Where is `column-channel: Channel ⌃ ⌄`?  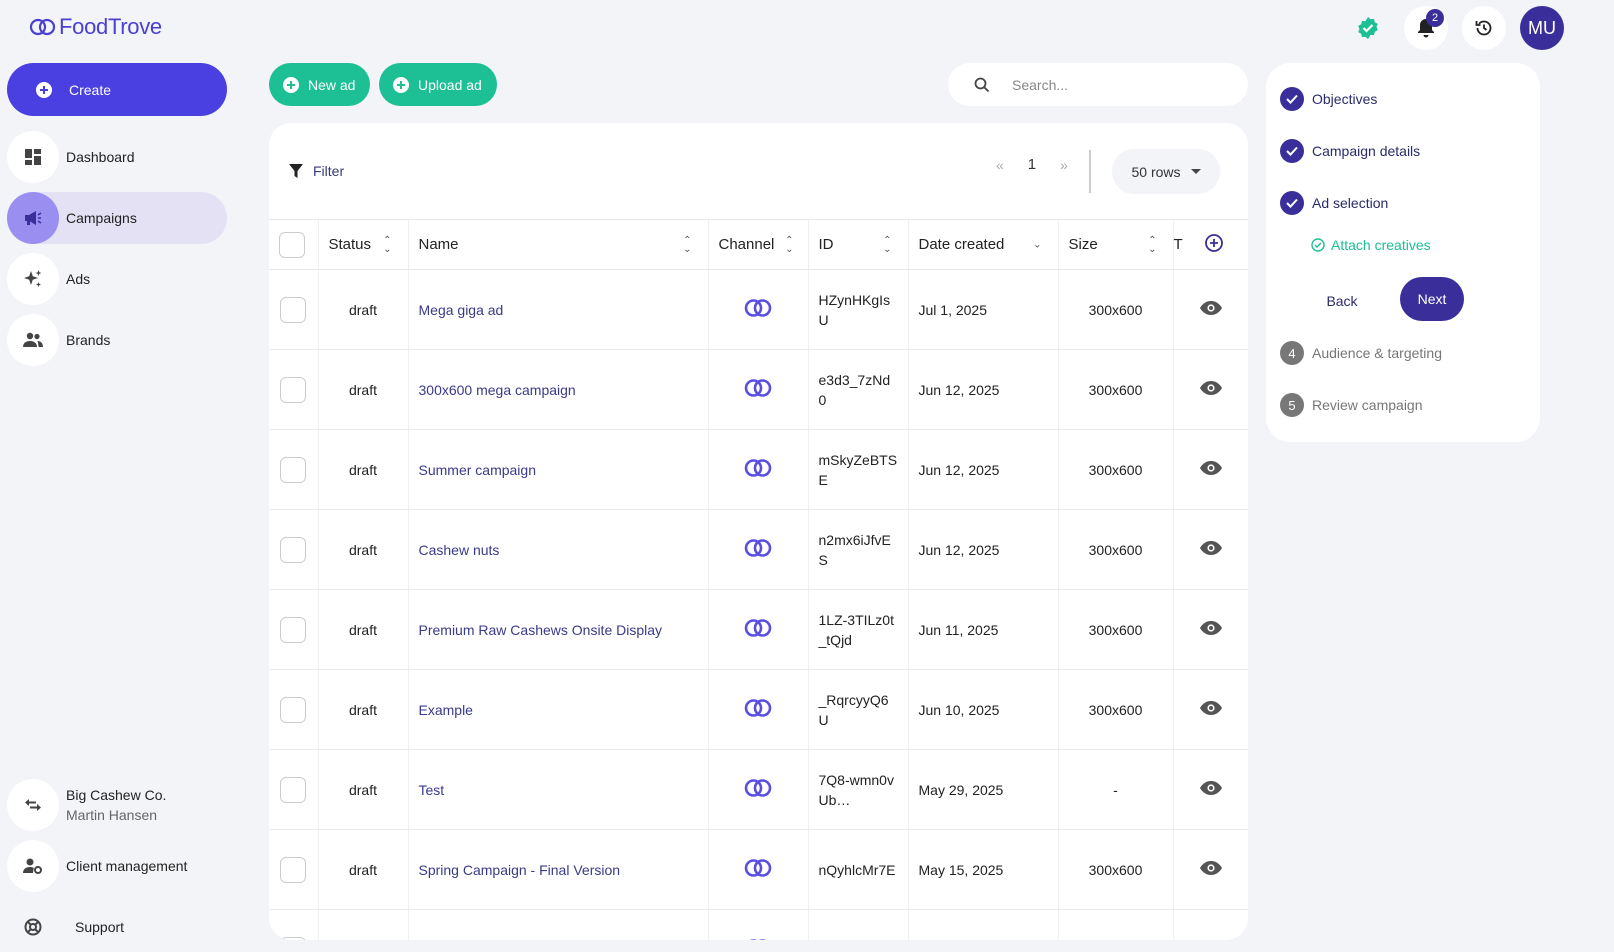 column-channel: Channel ⌃ ⌄ is located at coordinates (758, 244).